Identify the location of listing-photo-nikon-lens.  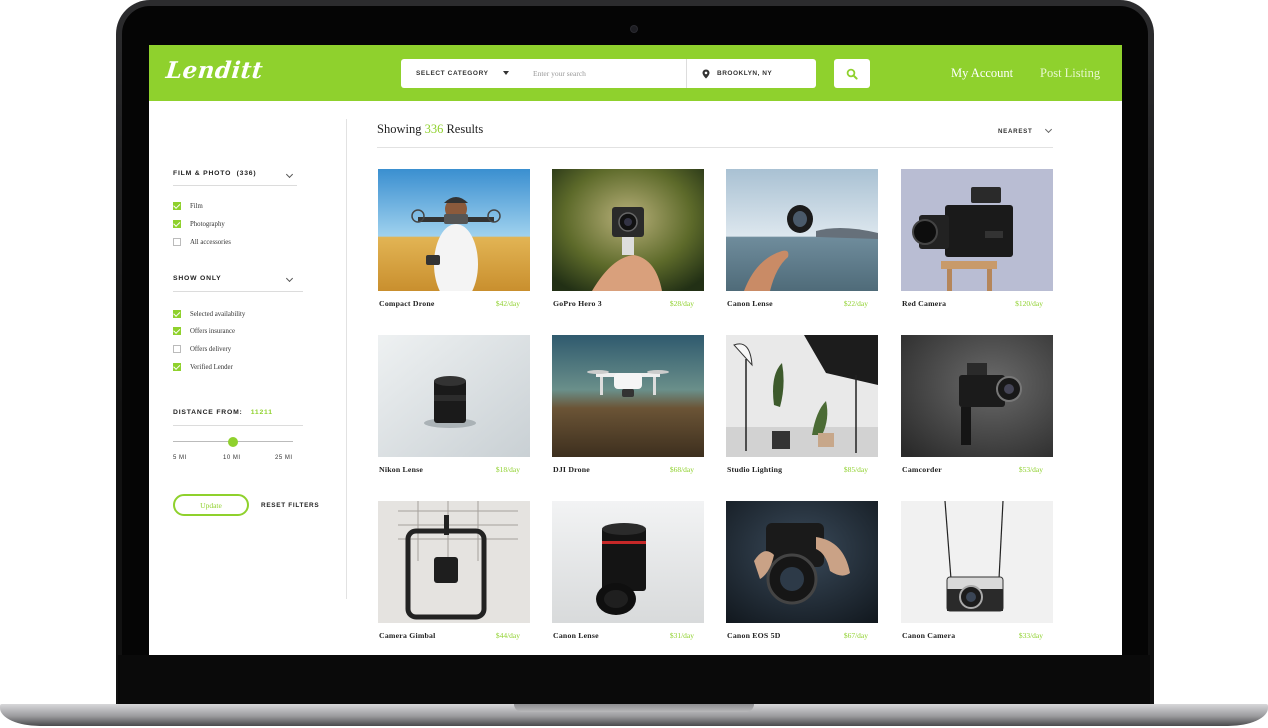
(454, 396).